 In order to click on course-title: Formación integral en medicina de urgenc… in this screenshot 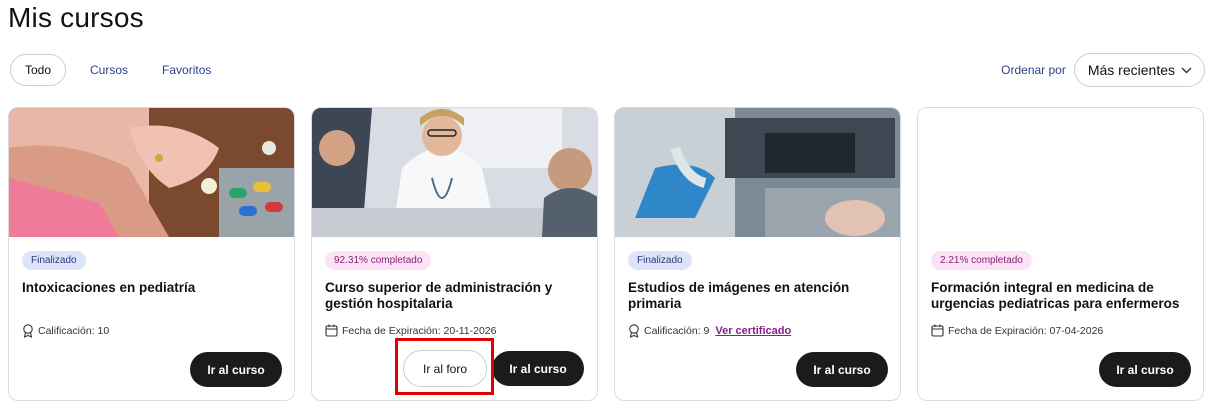, I will do `click(1055, 295)`.